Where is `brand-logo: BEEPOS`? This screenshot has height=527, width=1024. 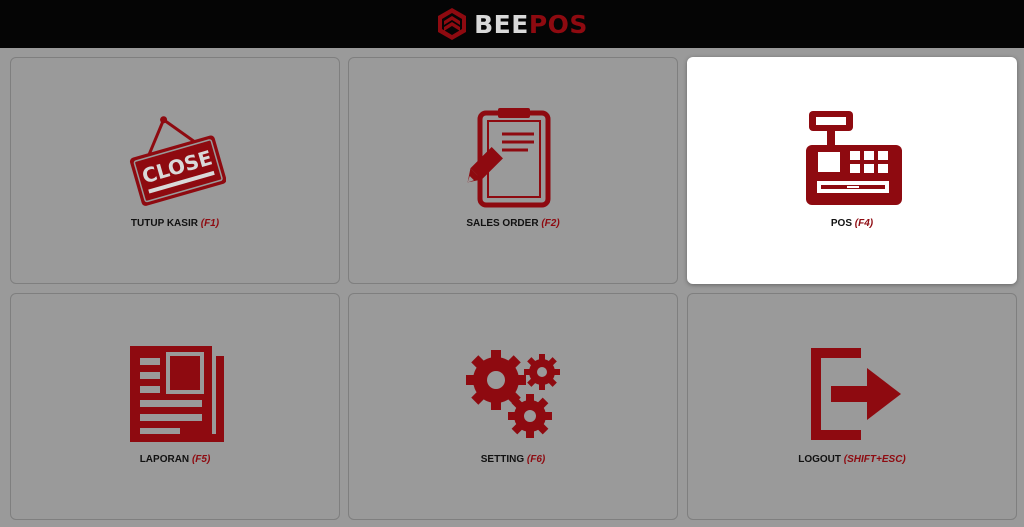 brand-logo: BEEPOS is located at coordinates (512, 24).